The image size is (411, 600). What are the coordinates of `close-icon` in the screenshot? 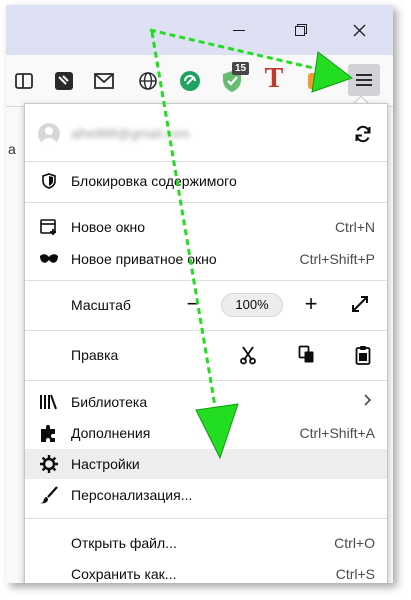 It's located at (359, 30).